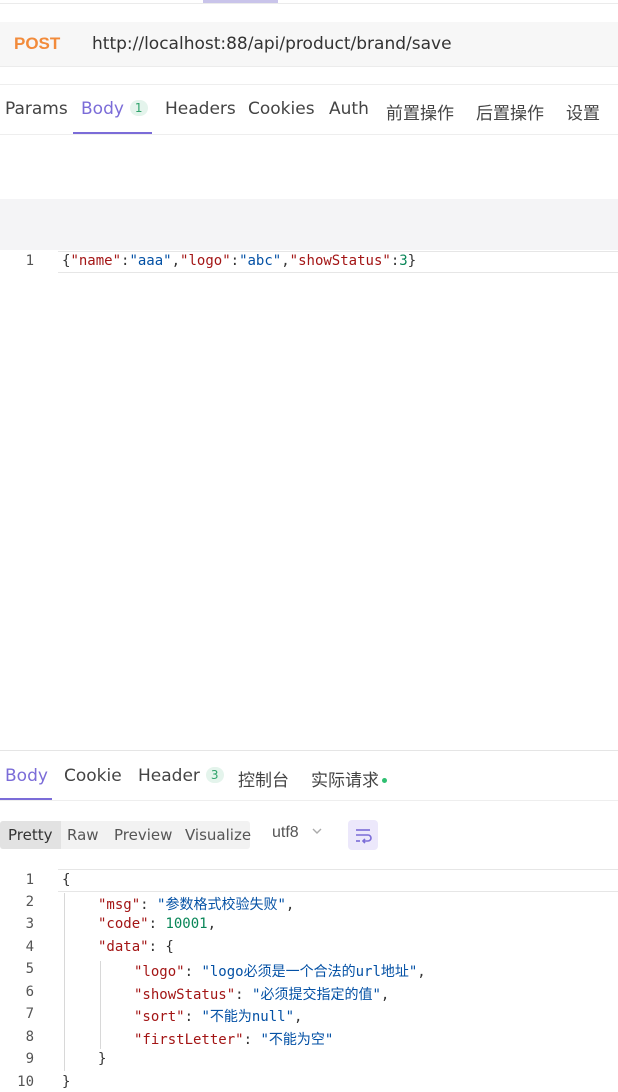 The image size is (618, 1092). Describe the element at coordinates (157, 924) in the screenshot. I see `json-line-code: "code": 10001,` at that location.